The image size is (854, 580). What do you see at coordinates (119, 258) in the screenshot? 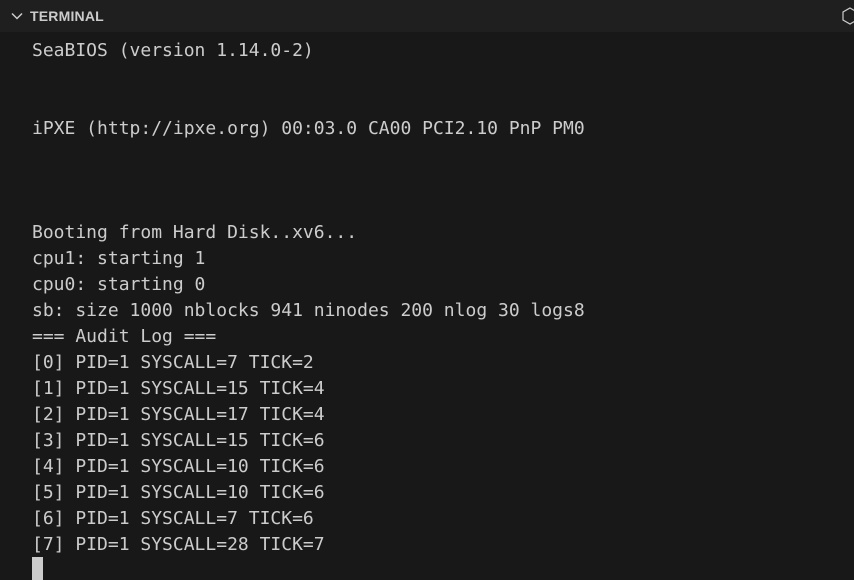
I see `terminal-line: cpu1: starting 1` at bounding box center [119, 258].